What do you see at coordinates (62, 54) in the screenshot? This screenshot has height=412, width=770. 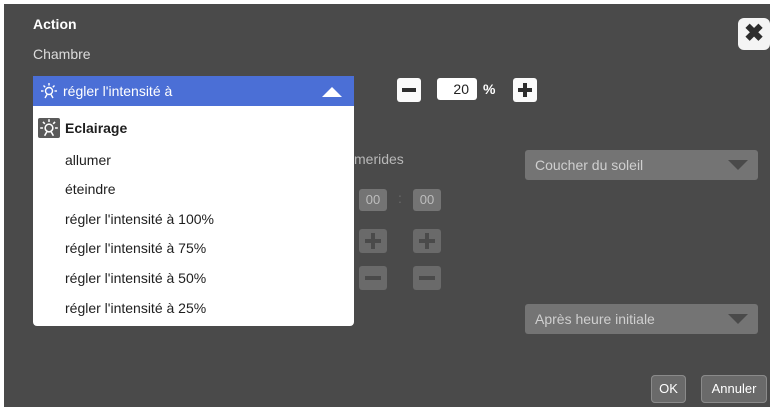 I see `room-label: Chambre` at bounding box center [62, 54].